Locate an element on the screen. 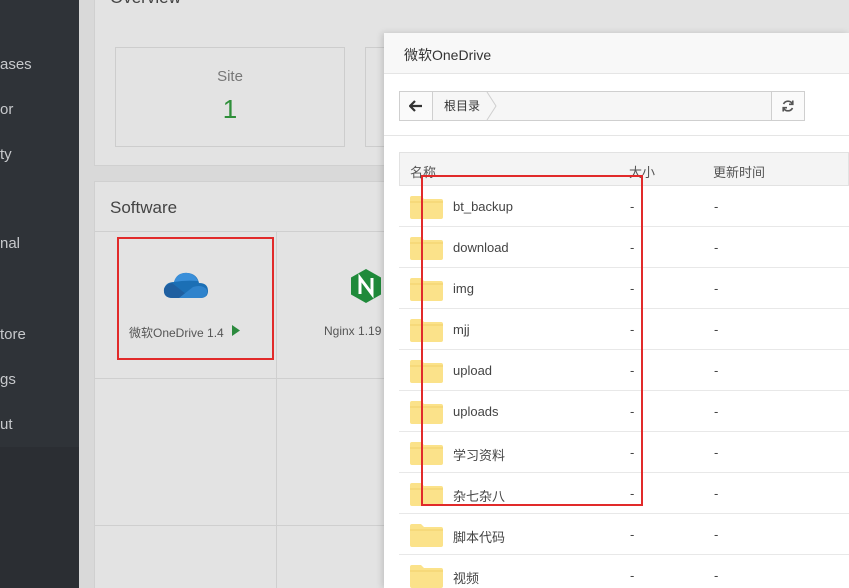  software-title: Software is located at coordinates (144, 207).